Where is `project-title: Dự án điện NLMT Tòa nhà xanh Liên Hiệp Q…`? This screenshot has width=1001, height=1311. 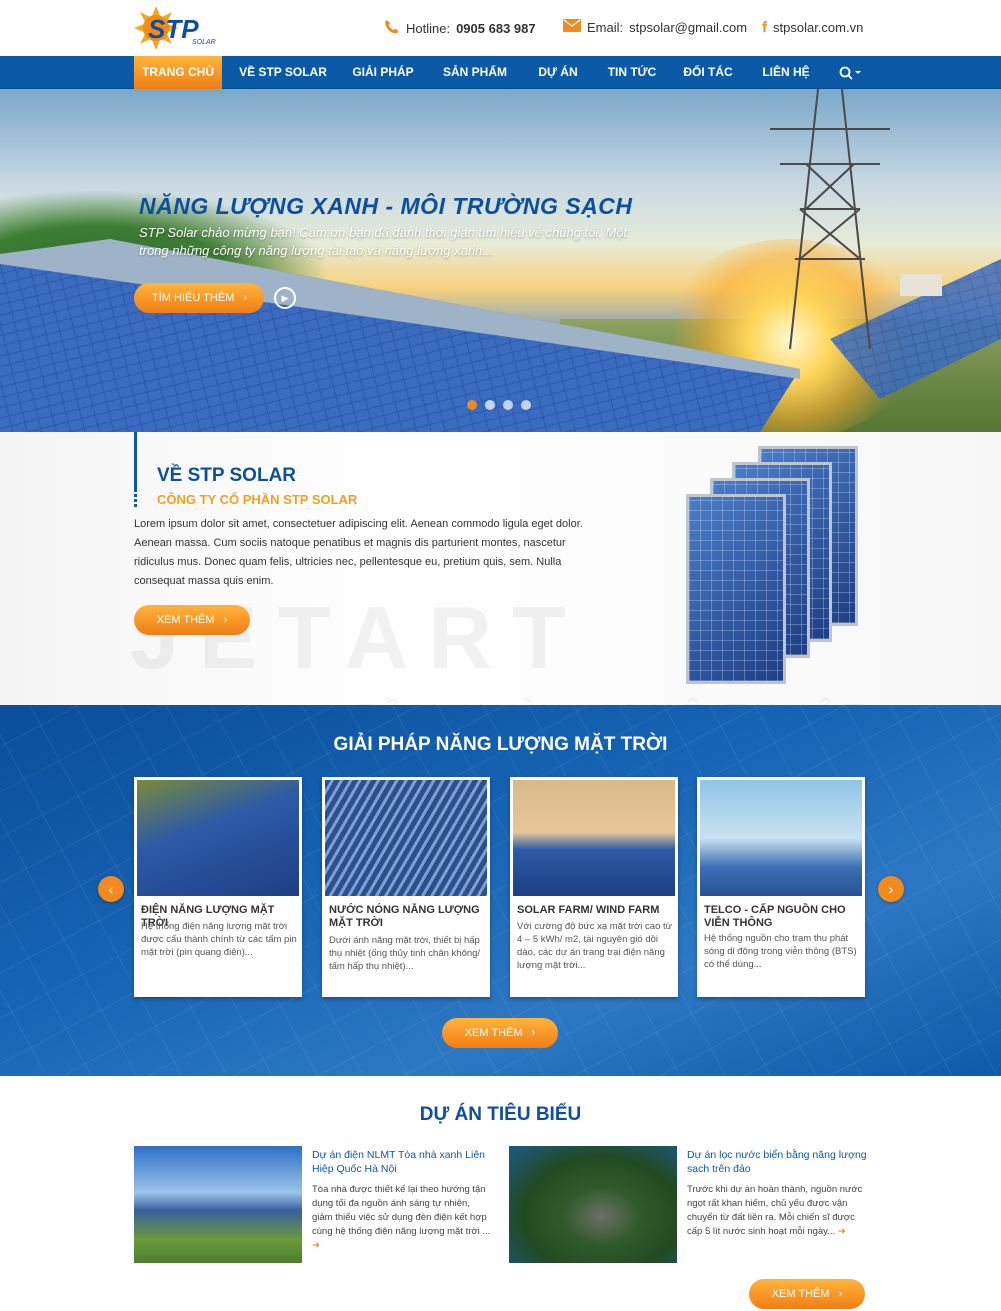
project-title: Dự án điện NLMT Tòa nhà xanh Liên Hiệp Q… is located at coordinates (402, 1162).